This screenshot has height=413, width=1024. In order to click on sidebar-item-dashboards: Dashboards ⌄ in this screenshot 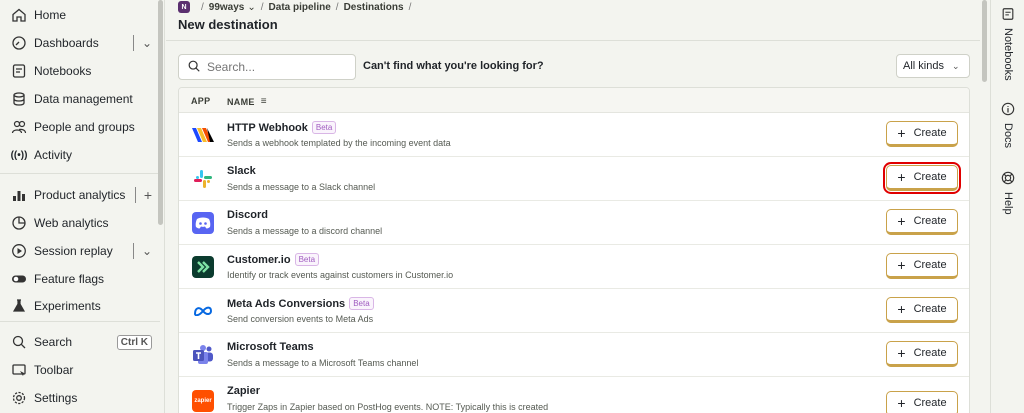, I will do `click(79, 43)`.